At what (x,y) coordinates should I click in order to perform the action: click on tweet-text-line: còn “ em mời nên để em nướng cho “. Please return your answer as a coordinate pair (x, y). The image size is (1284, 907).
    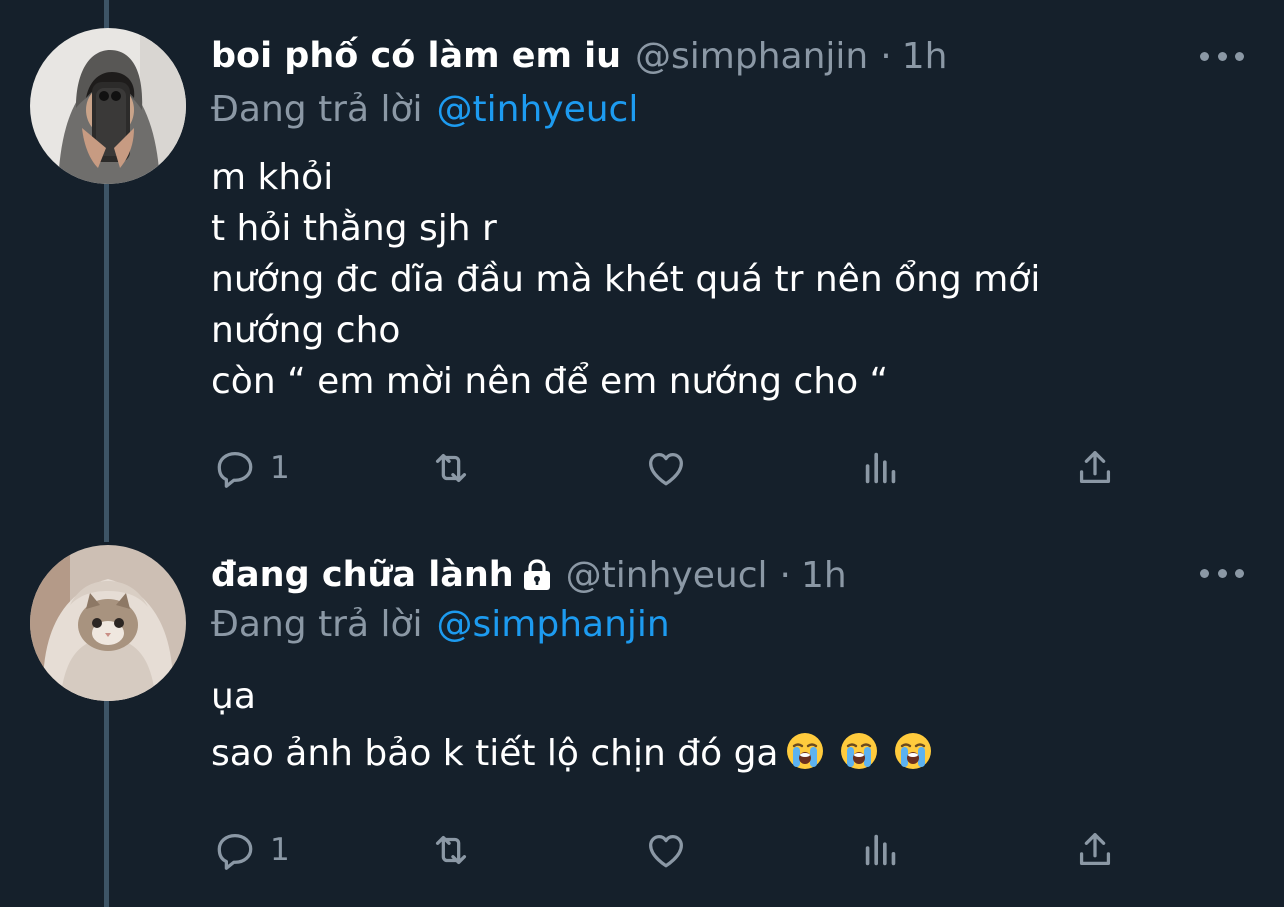
    Looking at the image, I should click on (550, 381).